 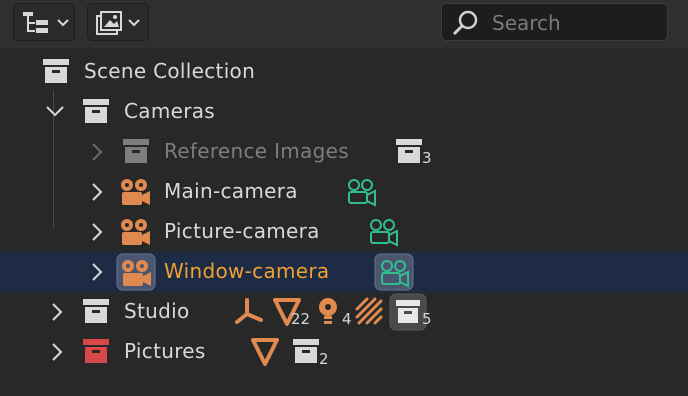 I want to click on search-field: Search, so click(x=554, y=22).